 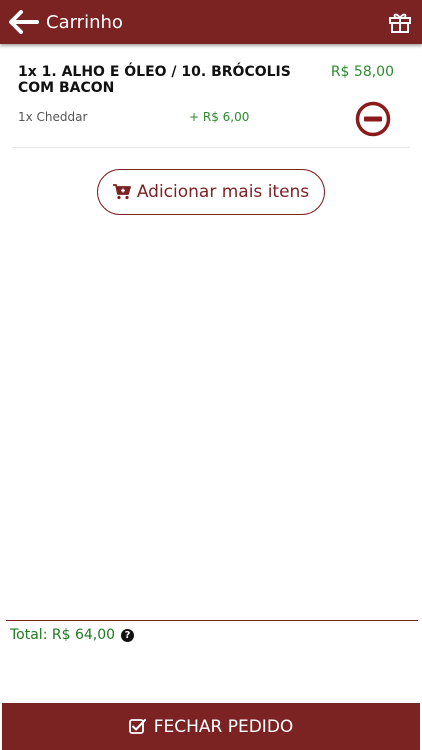 What do you see at coordinates (128, 635) in the screenshot?
I see `question-circle-icon: ?` at bounding box center [128, 635].